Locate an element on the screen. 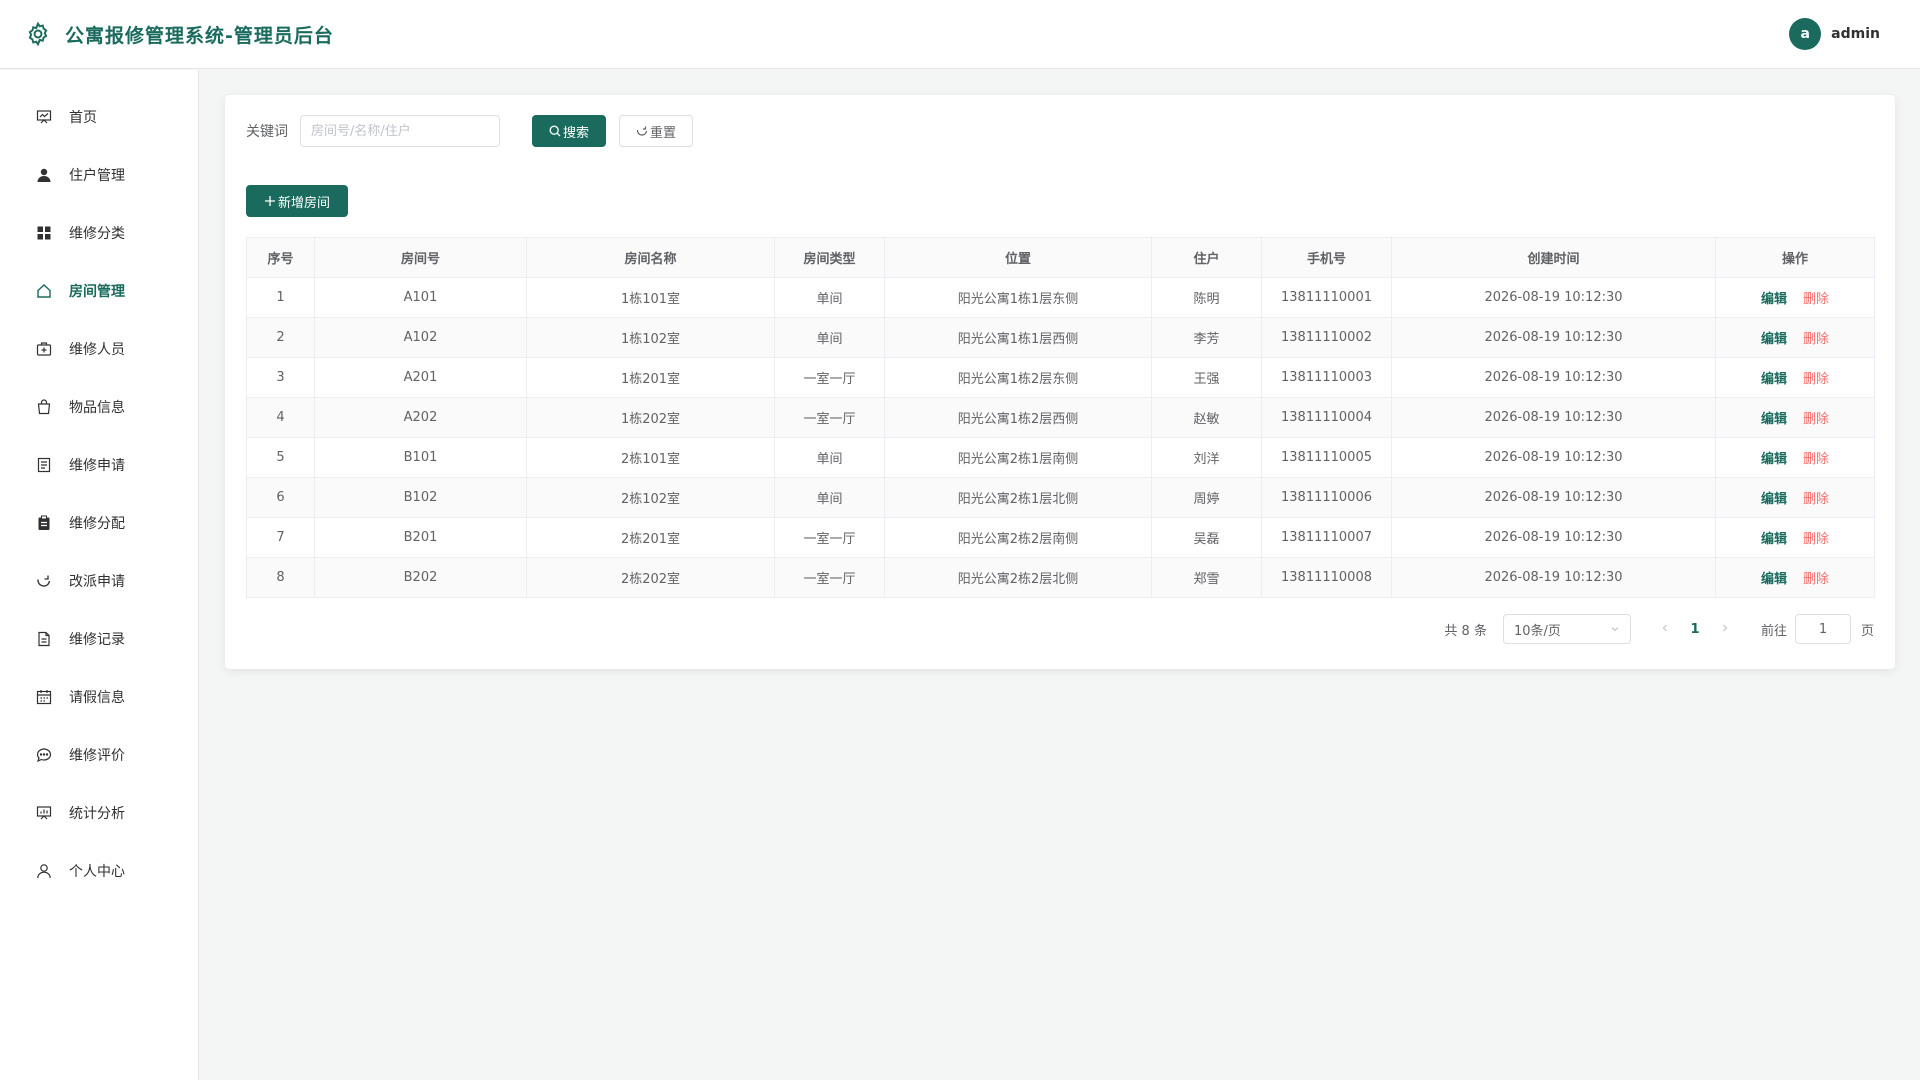 The height and width of the screenshot is (1080, 1920). sidebar-item-profile: 个人中心 is located at coordinates (99, 871).